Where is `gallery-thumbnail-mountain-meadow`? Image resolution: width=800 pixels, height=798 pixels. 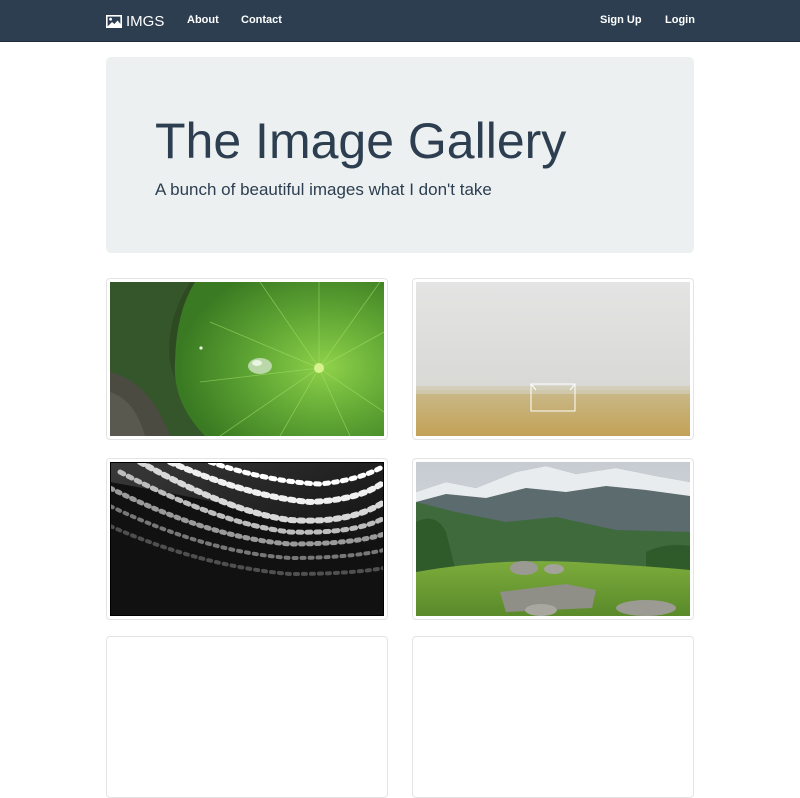 gallery-thumbnail-mountain-meadow is located at coordinates (553, 539).